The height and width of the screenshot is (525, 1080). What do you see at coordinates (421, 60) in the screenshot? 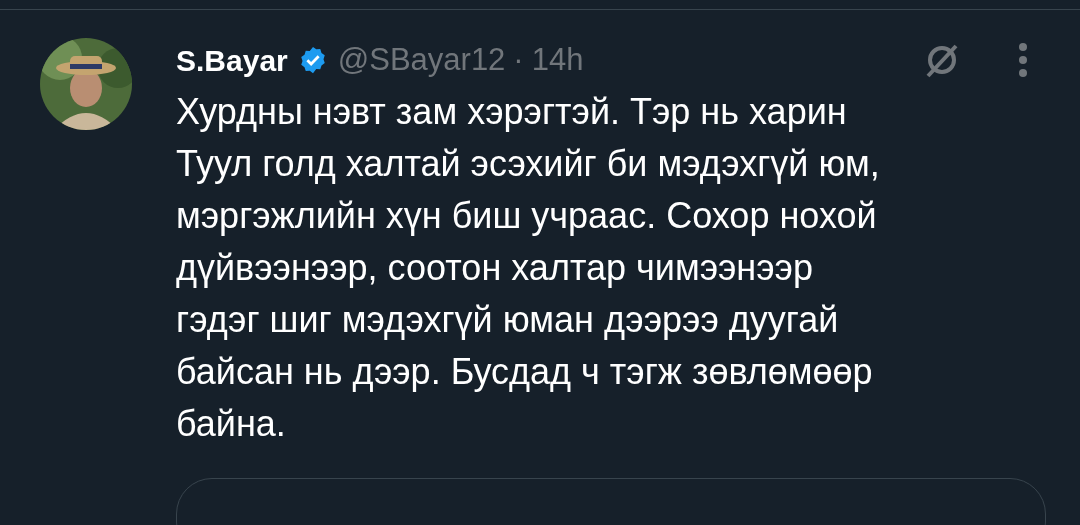
I see `author-handle: @SBayar12` at bounding box center [421, 60].